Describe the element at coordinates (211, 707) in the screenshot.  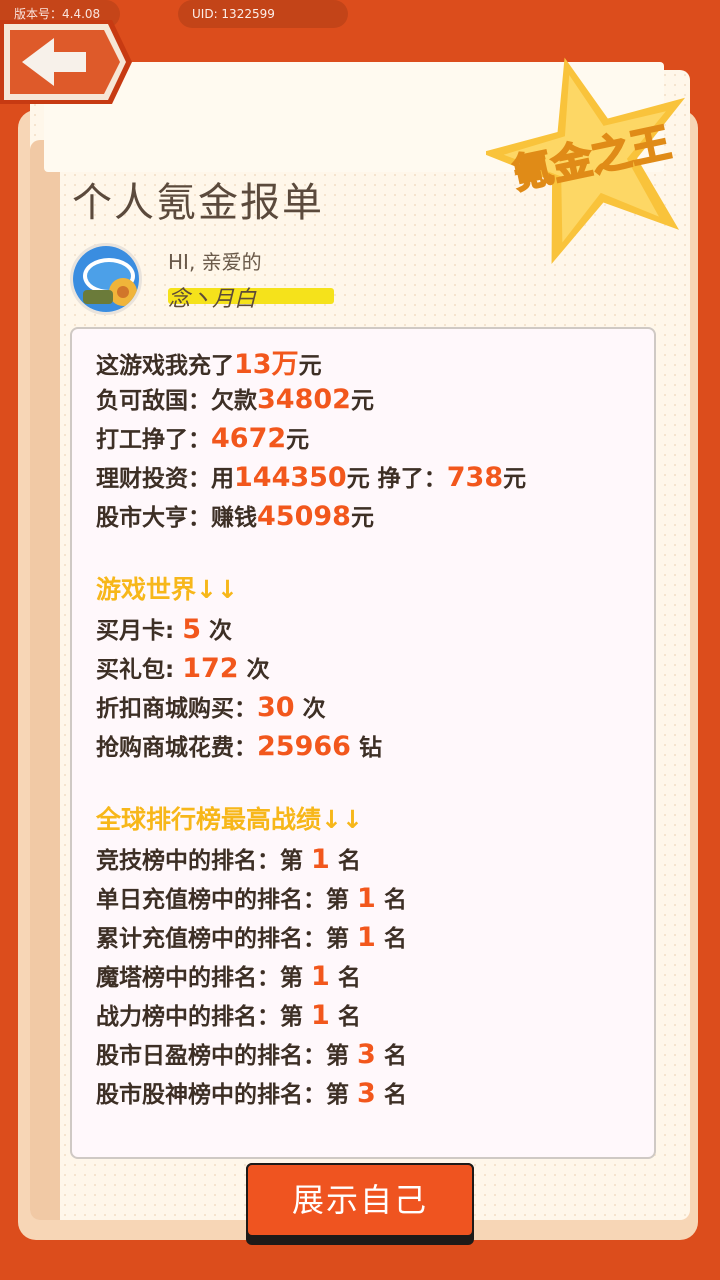
I see `game-stat-line: 折扣商城购买：30 次` at that location.